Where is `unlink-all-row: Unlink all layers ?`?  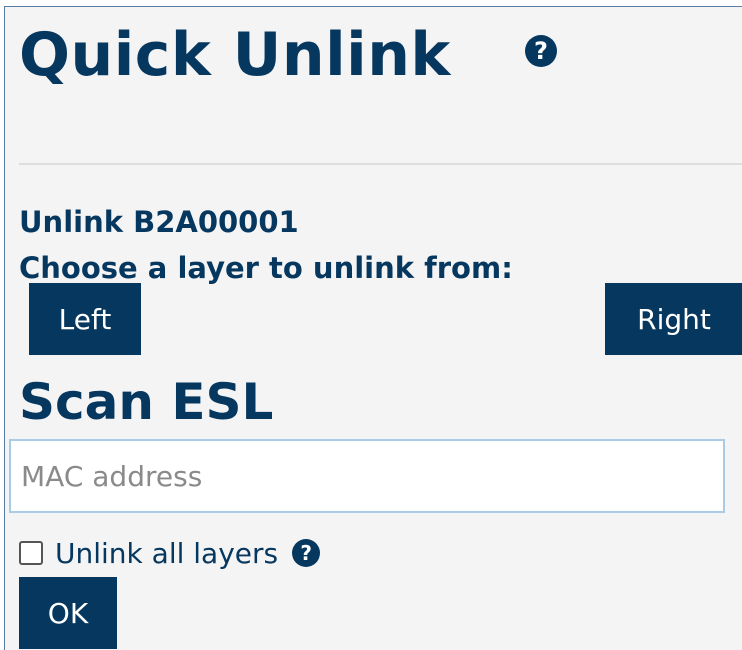 unlink-all-row: Unlink all layers ? is located at coordinates (170, 553).